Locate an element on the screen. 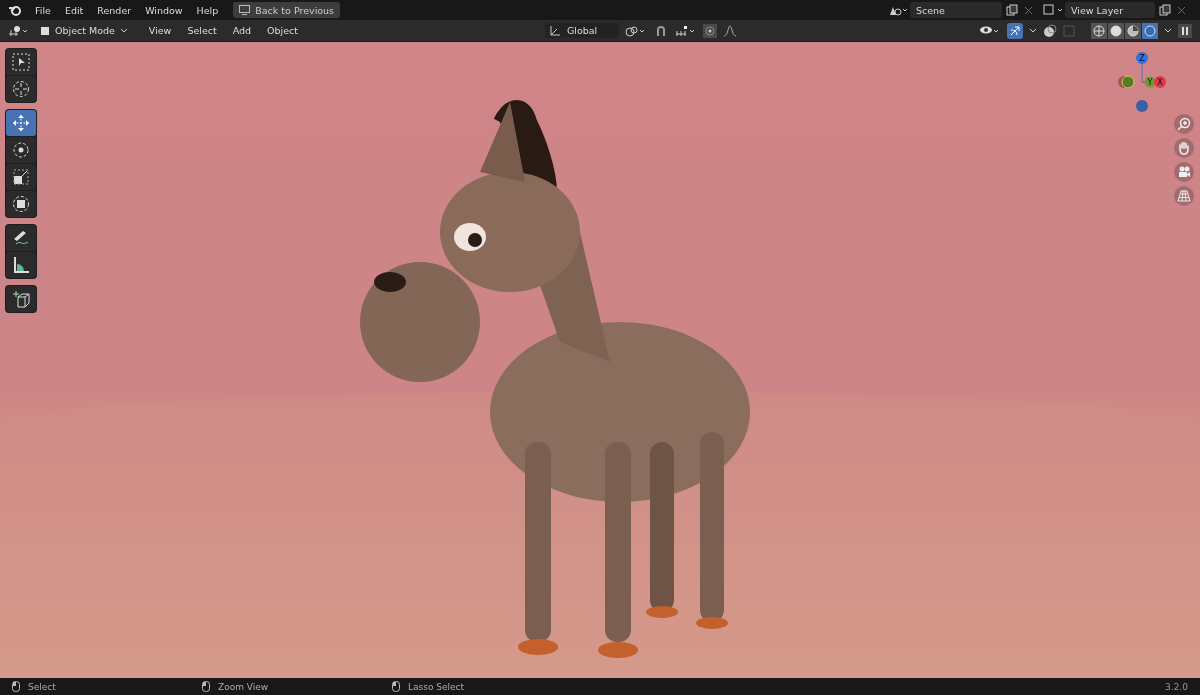 Image resolution: width=1200 pixels, height=695 pixels. add-cube-icon is located at coordinates (21, 299).